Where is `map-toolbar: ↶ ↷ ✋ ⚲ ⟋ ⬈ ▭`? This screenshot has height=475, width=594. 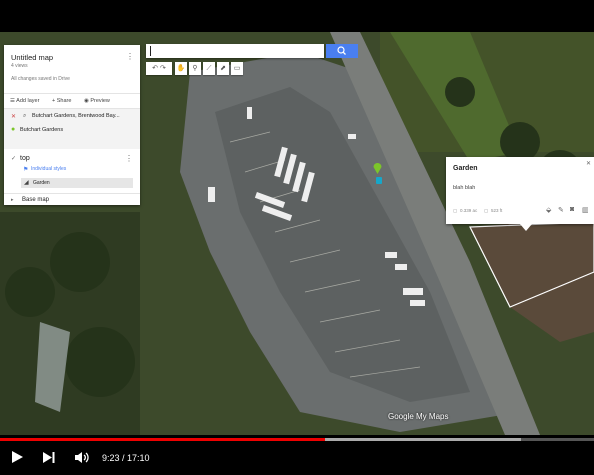
map-toolbar: ↶ ↷ ✋ ⚲ ⟋ ⬈ ▭ is located at coordinates (211, 69).